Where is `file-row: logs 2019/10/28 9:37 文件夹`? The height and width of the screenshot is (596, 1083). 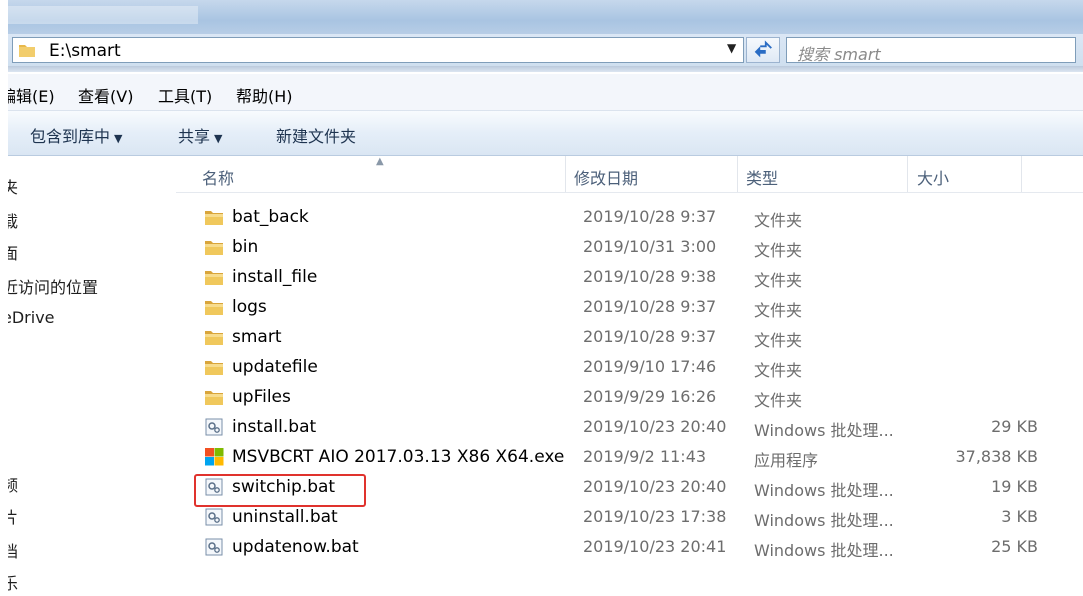
file-row: logs 2019/10/28 9:37 文件夹 is located at coordinates (631, 307).